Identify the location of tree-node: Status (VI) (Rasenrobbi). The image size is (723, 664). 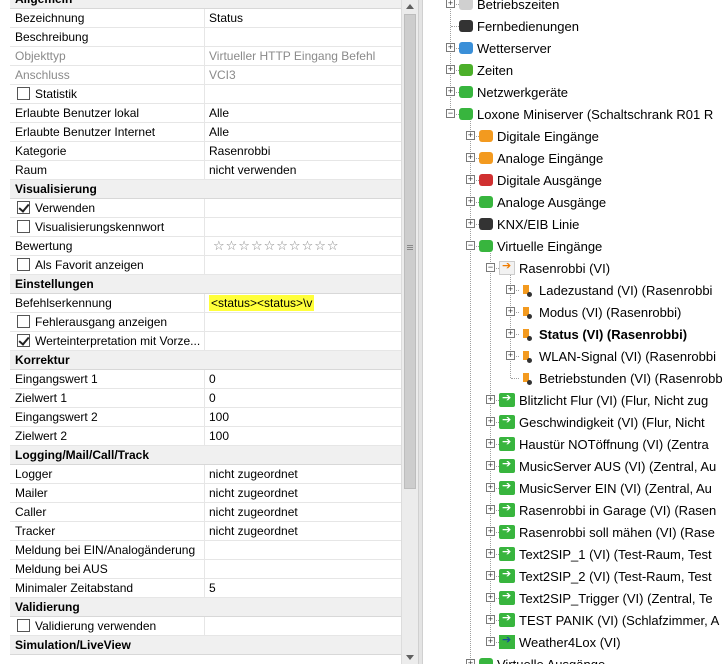
(603, 334).